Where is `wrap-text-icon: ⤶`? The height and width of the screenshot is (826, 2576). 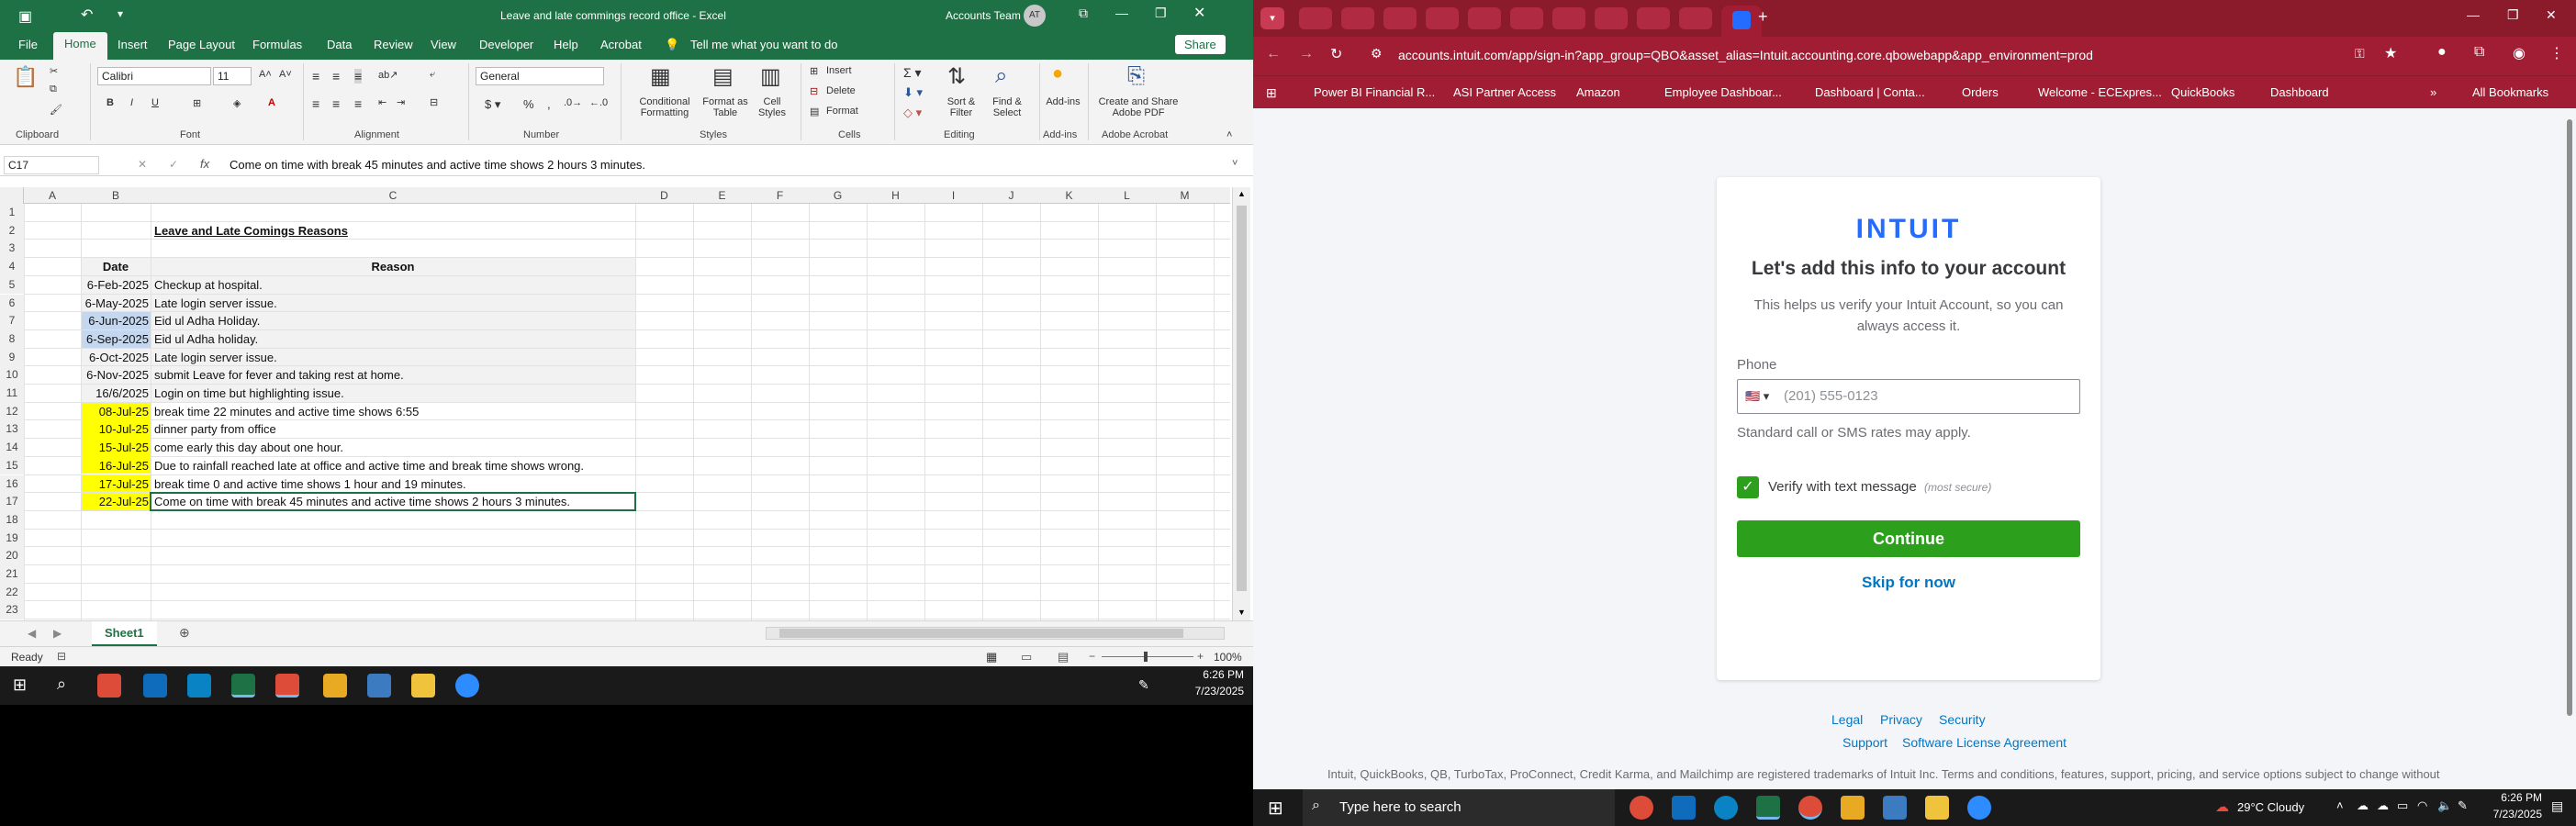
wrap-text-icon: ⤶ is located at coordinates (432, 75).